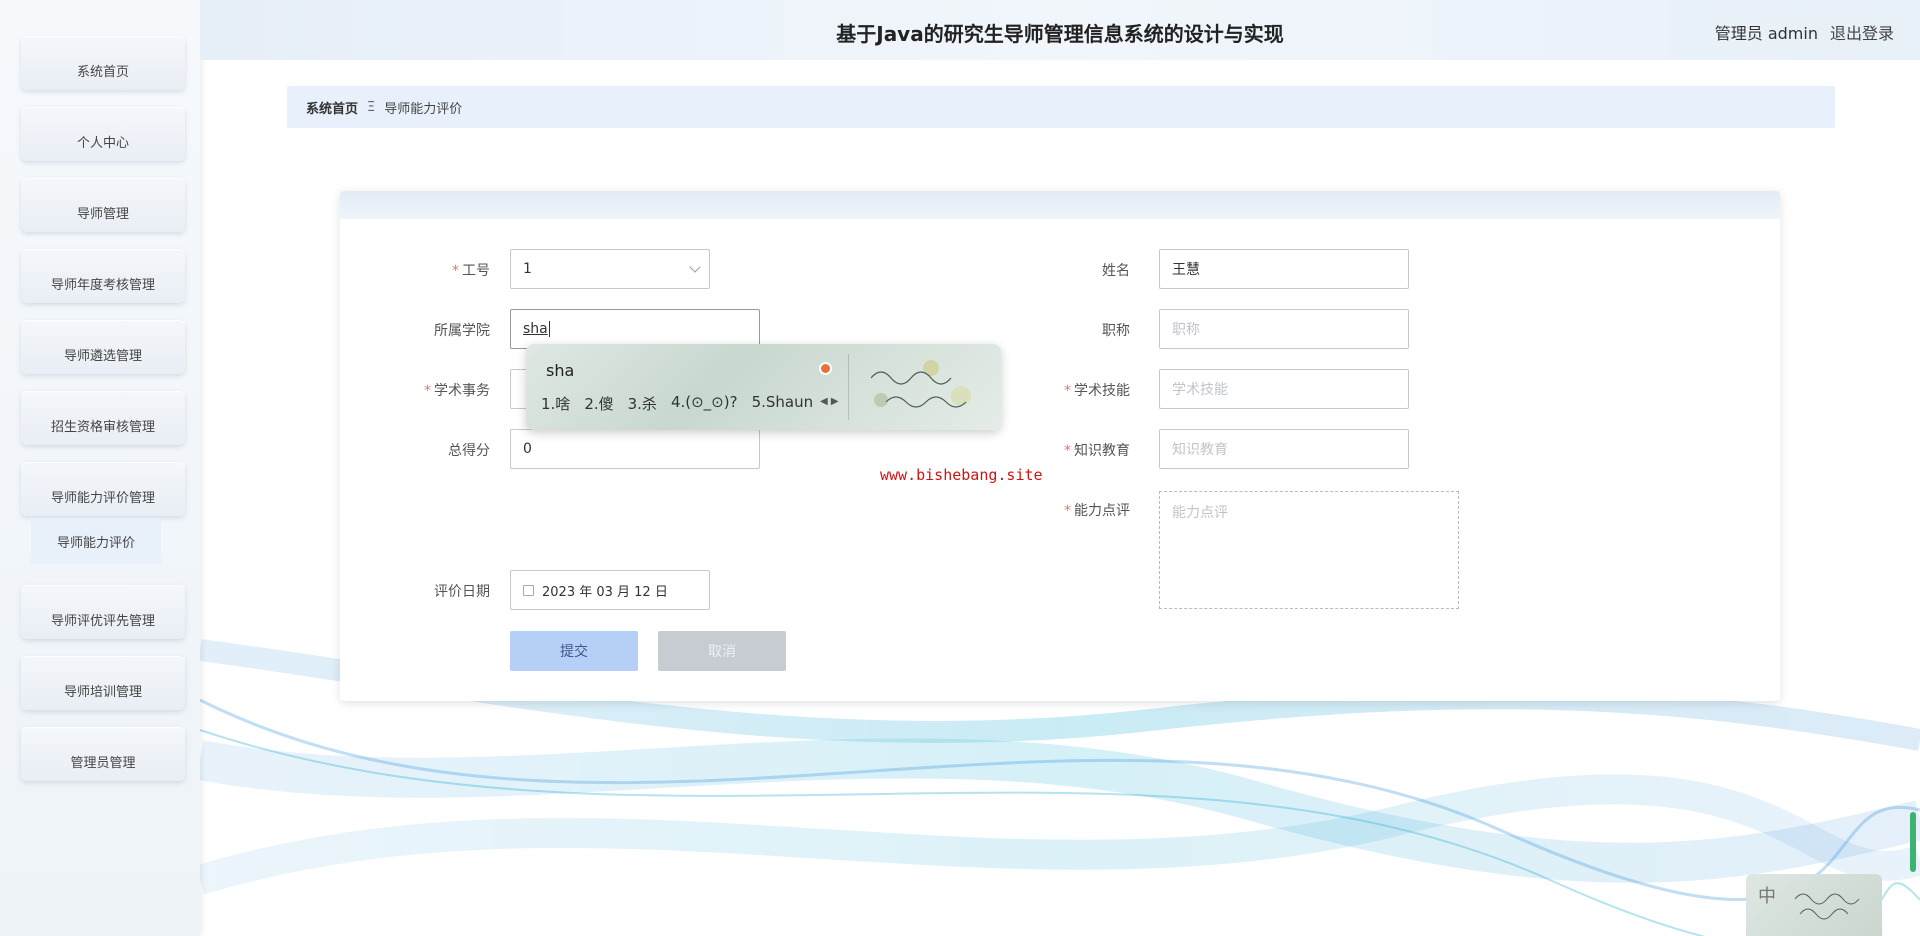  What do you see at coordinates (103, 205) in the screenshot?
I see `sidebar-item-tutor-management: 导师管理` at bounding box center [103, 205].